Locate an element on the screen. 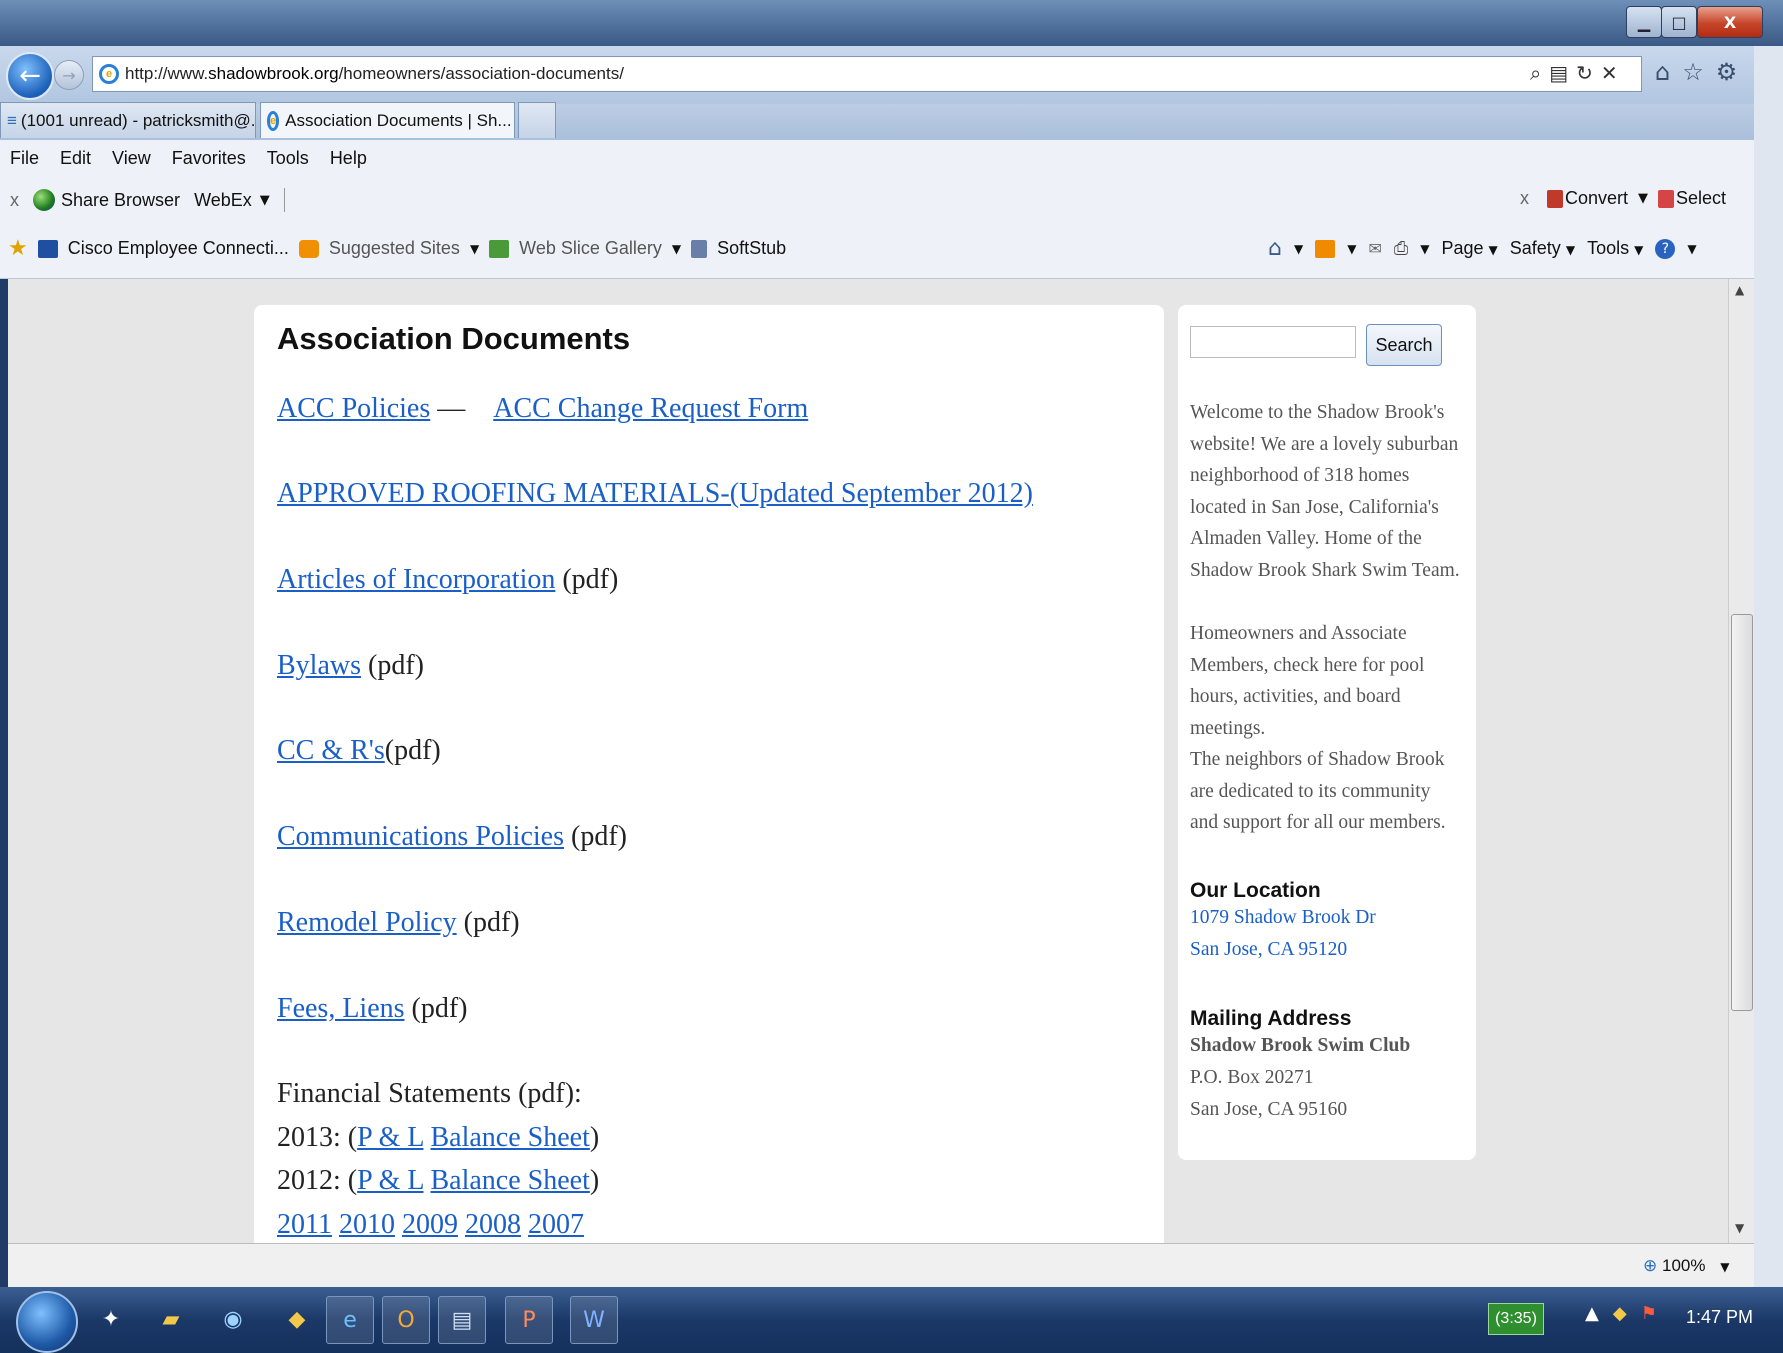  forward-button: → is located at coordinates (69, 75).